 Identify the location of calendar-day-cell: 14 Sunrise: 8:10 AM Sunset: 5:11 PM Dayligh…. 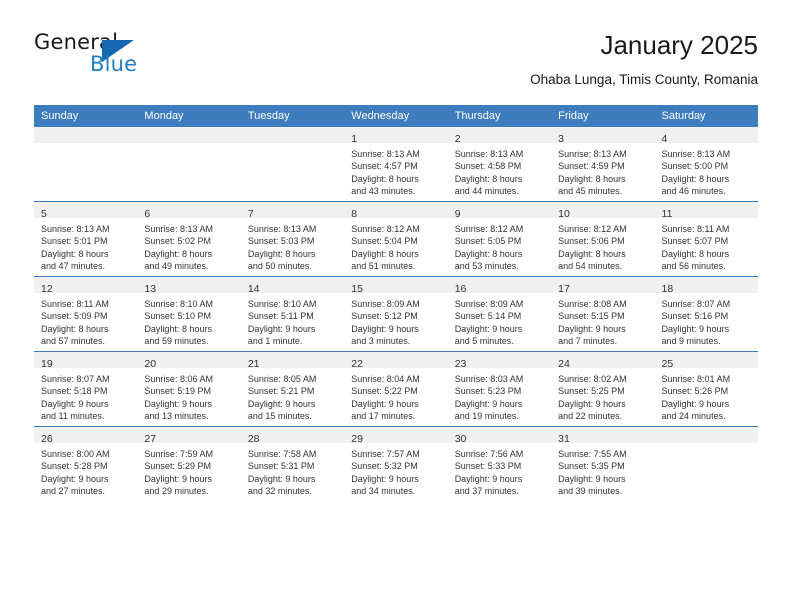
(292, 314).